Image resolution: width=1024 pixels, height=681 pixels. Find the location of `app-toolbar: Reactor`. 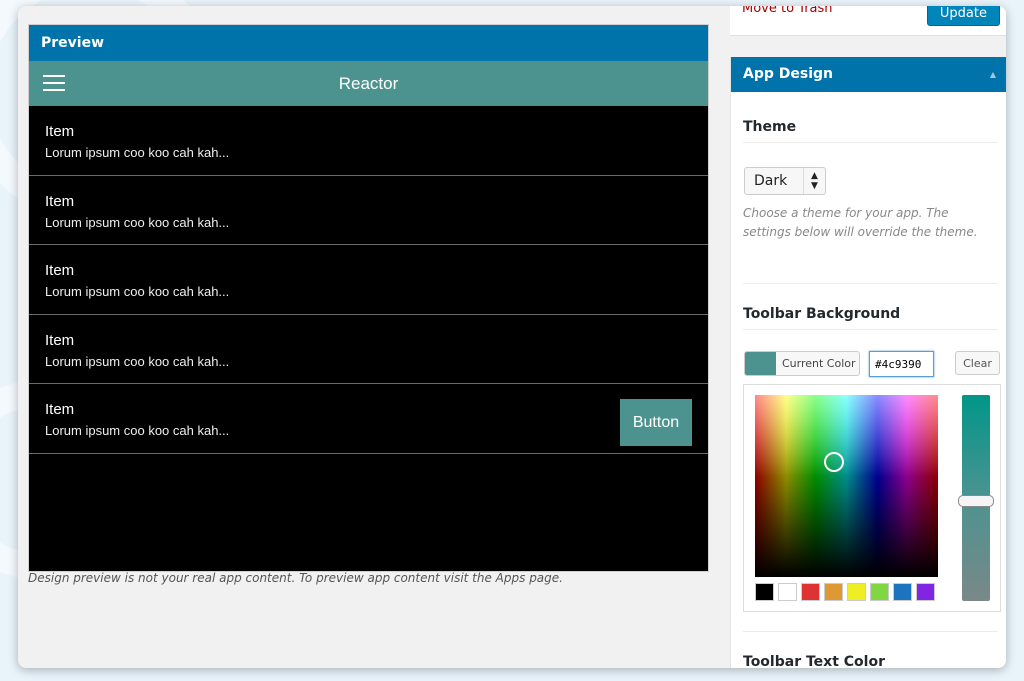

app-toolbar: Reactor is located at coordinates (368, 83).